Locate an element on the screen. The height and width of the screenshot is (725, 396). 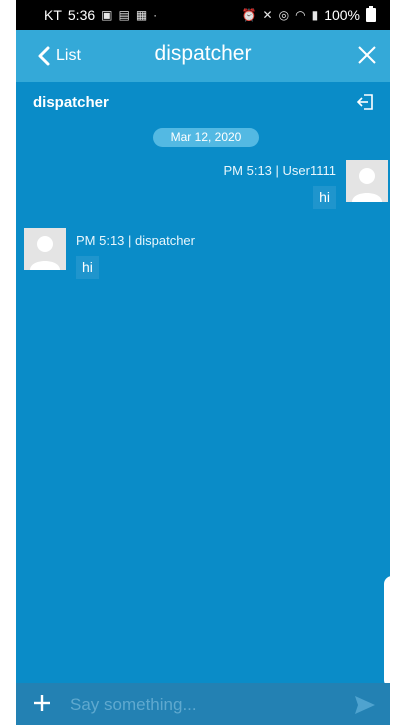
alarm-icon: ⏰ is located at coordinates (249, 15).